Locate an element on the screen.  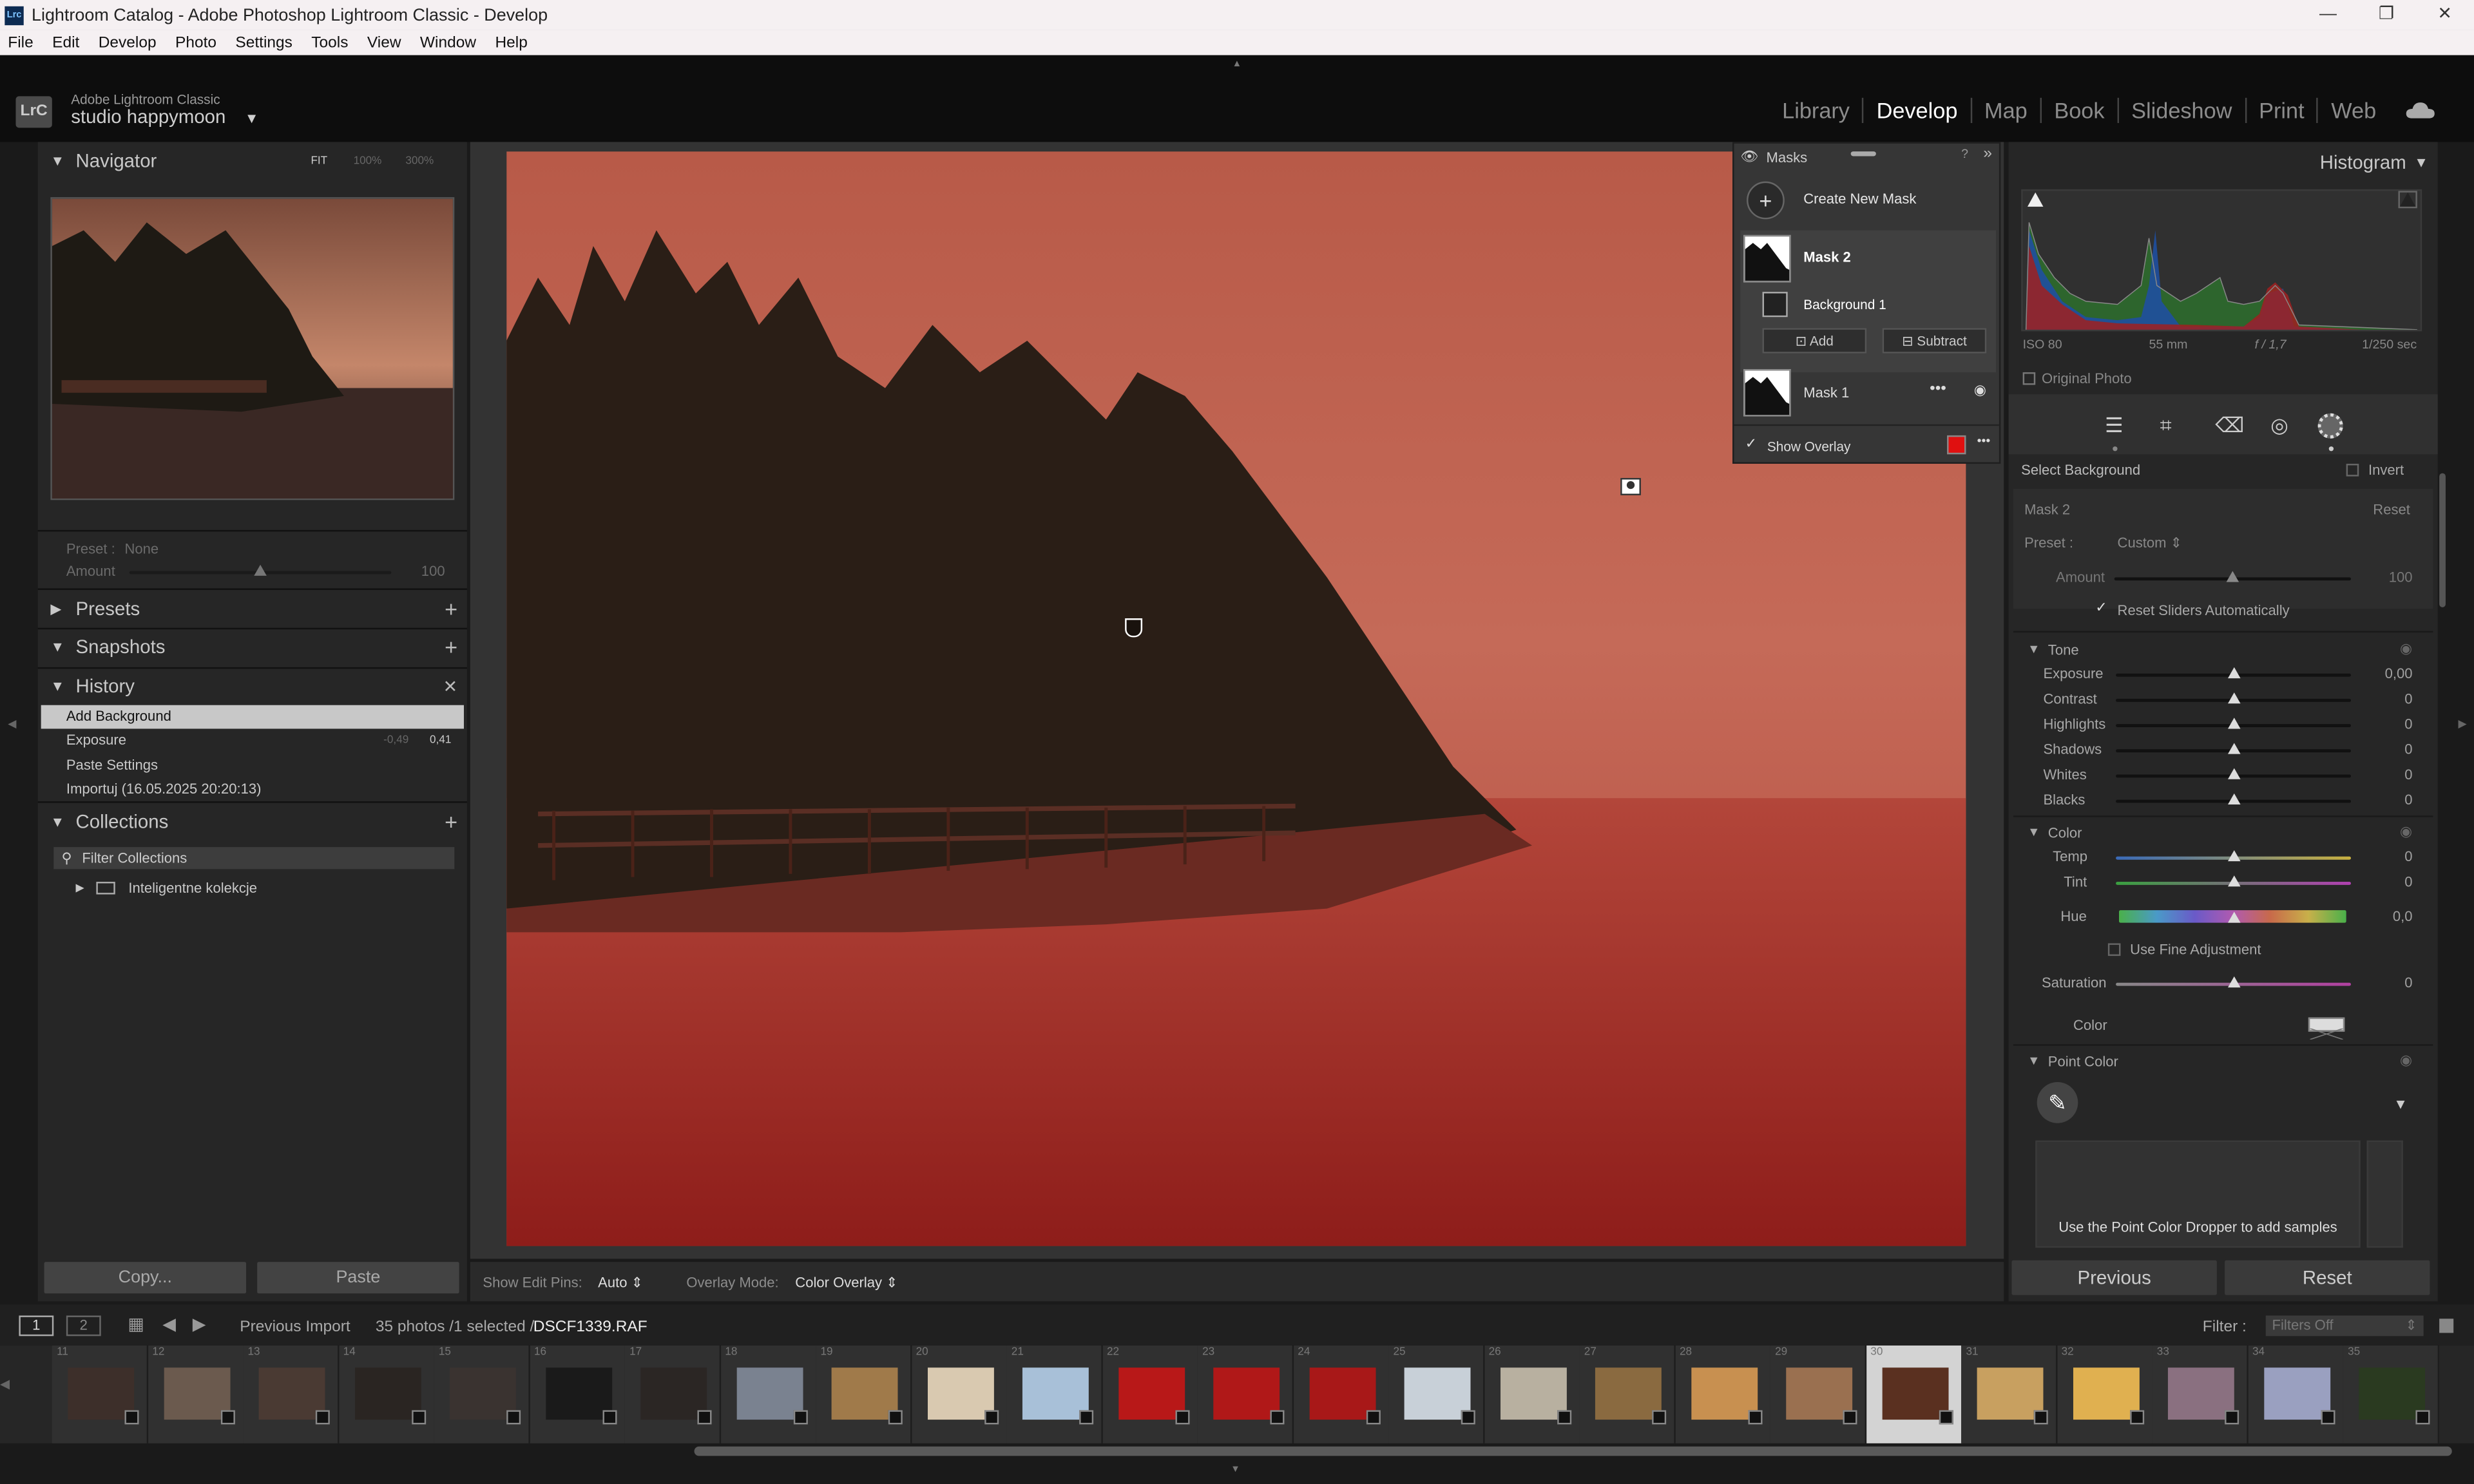
menu-edit: Edit is located at coordinates (65, 43).